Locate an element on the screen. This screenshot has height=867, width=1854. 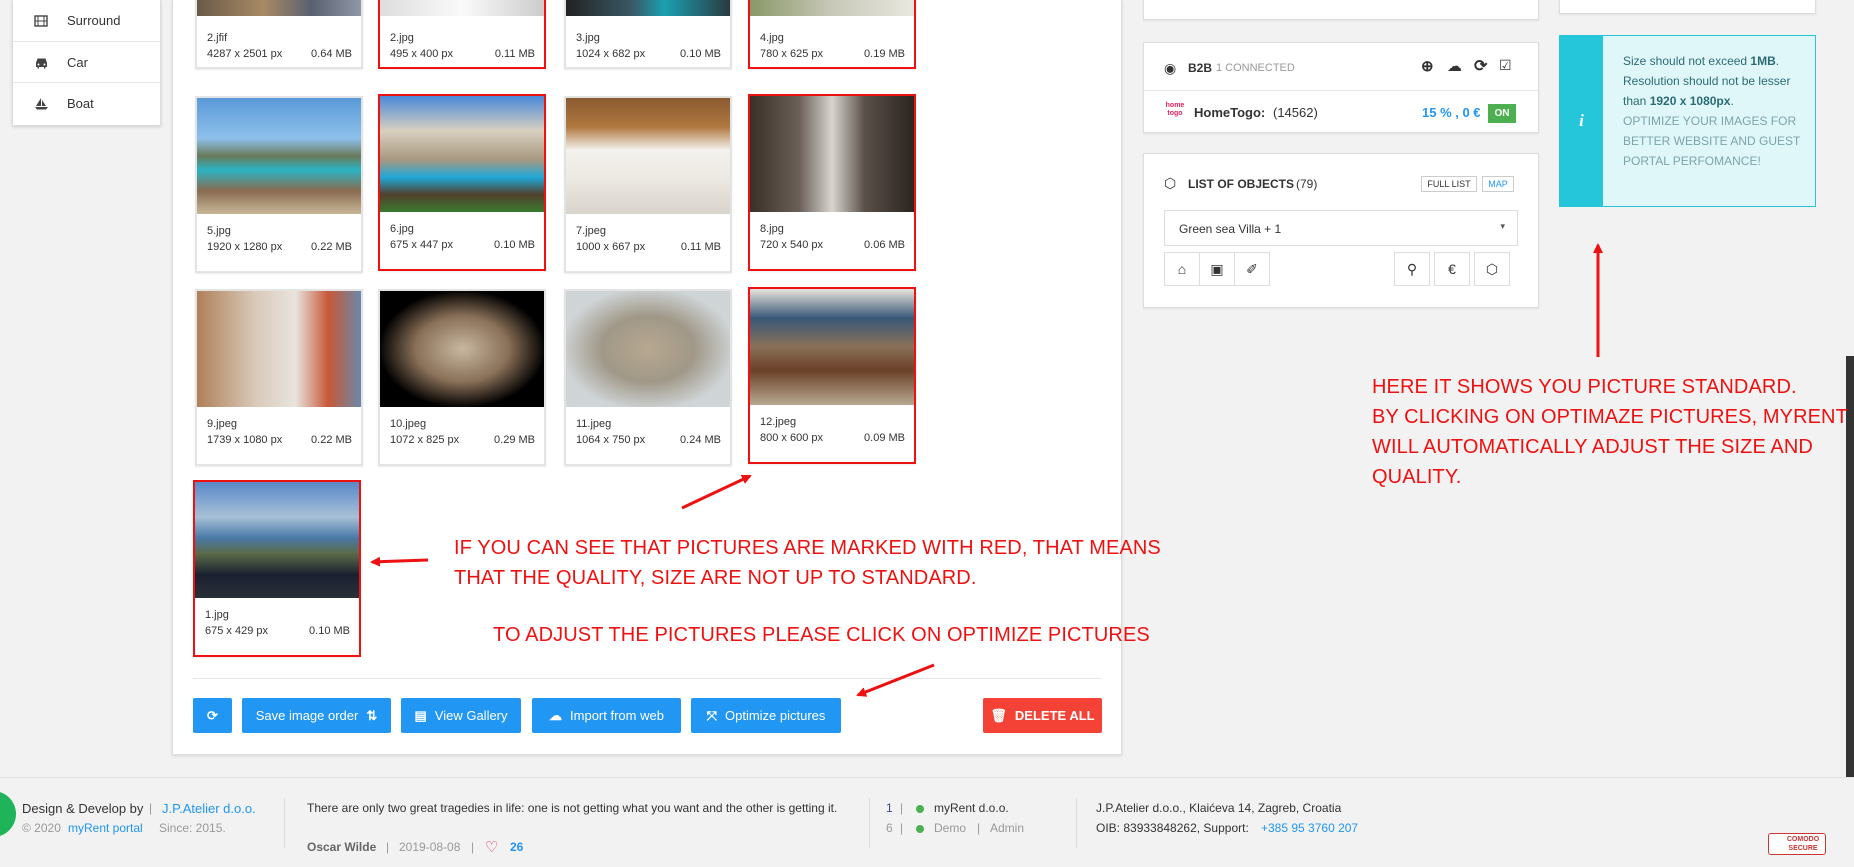
comodo-secure-badge: COMODO SECURE is located at coordinates (1797, 844).